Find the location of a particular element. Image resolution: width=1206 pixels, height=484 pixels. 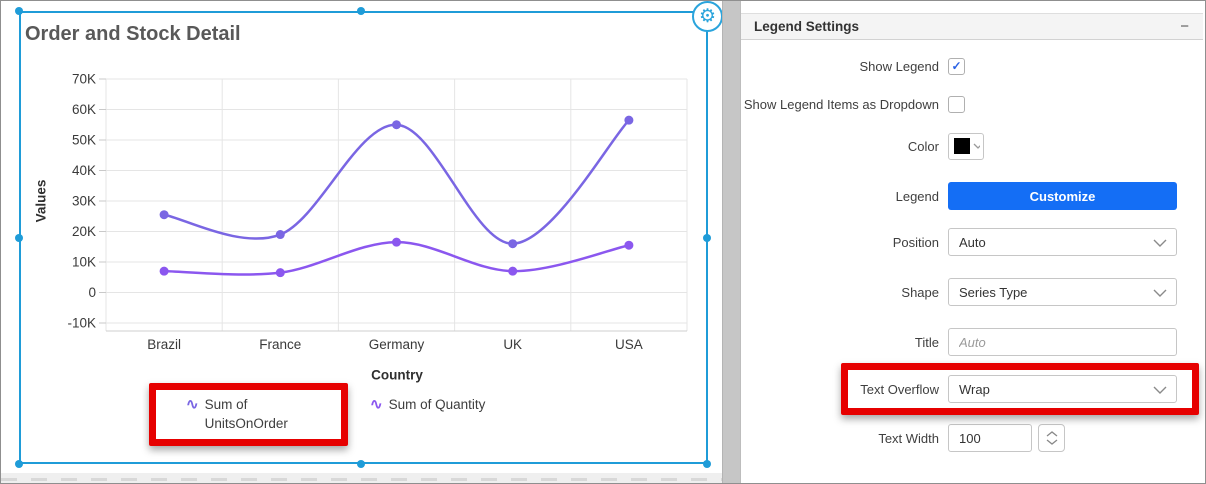

selection-handle-top-mid is located at coordinates (361, 11).